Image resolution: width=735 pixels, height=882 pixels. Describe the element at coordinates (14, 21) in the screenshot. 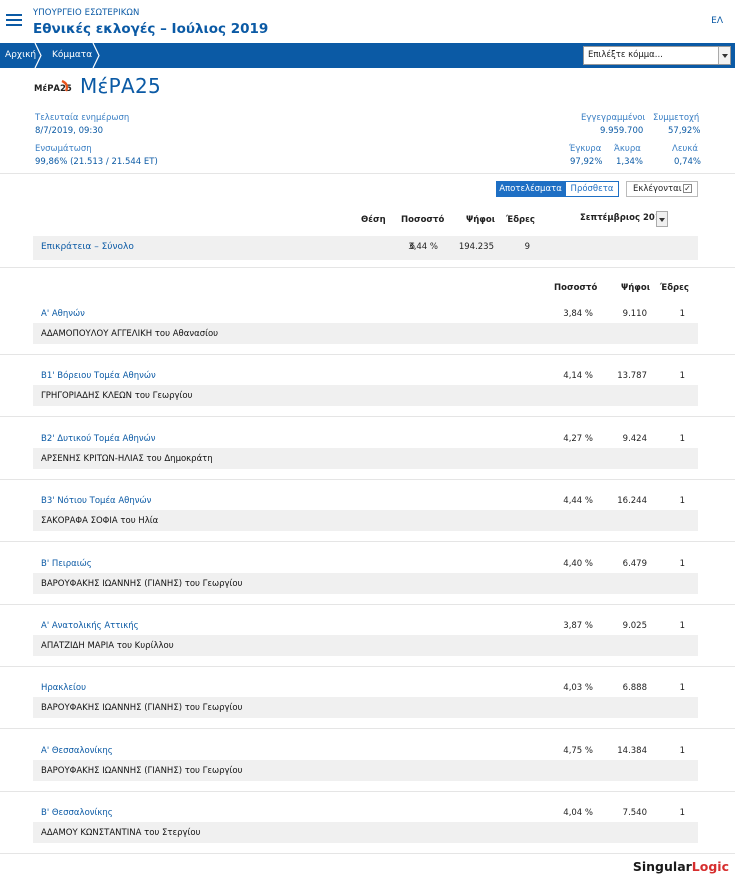

I see `hamburger-menu-icon` at that location.